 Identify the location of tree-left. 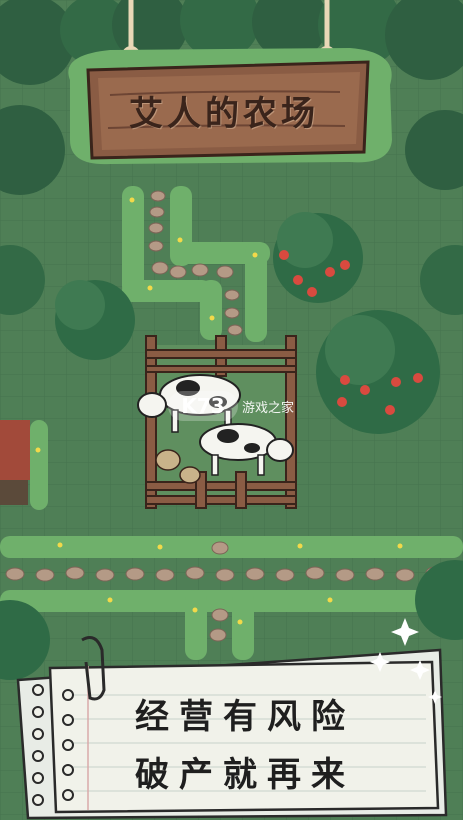
(95, 320).